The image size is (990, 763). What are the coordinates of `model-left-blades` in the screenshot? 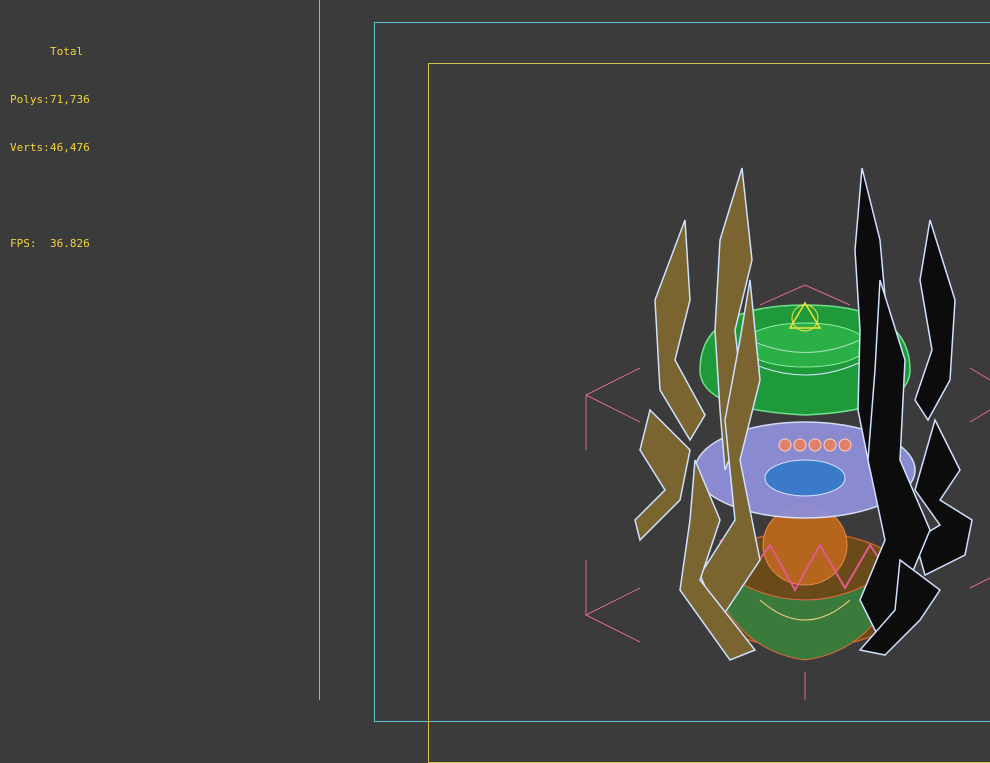 It's located at (697, 414).